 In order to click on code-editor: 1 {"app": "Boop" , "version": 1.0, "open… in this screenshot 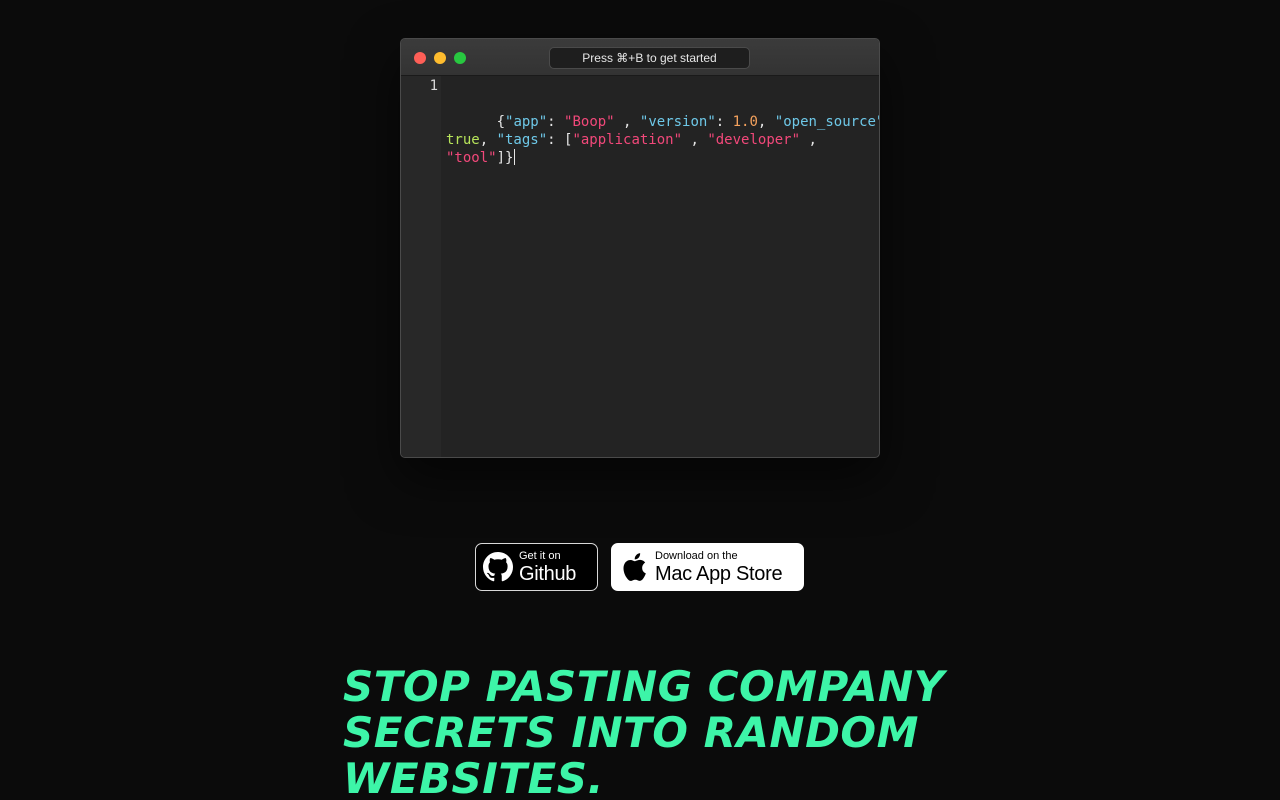, I will do `click(654, 131)`.